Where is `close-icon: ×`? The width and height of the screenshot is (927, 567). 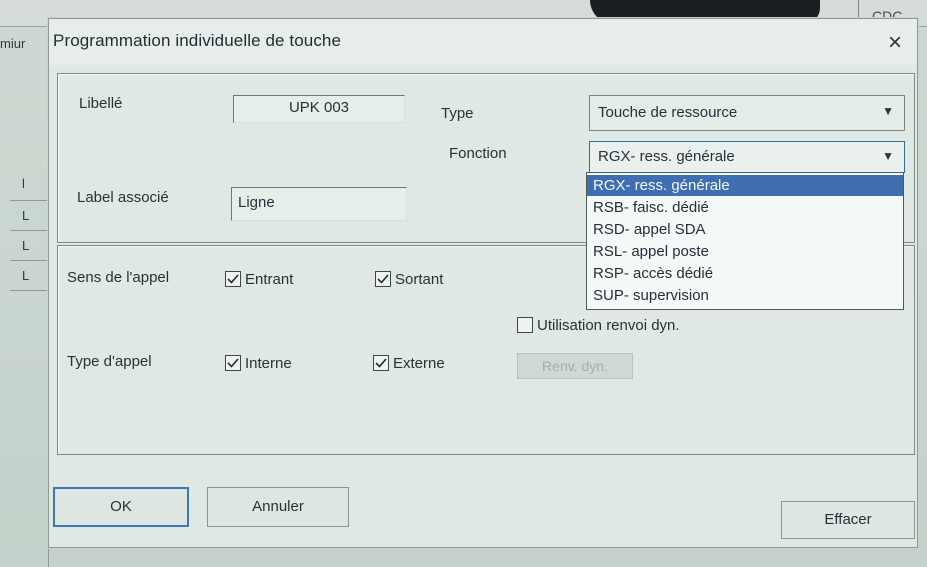
close-icon: × is located at coordinates (895, 43).